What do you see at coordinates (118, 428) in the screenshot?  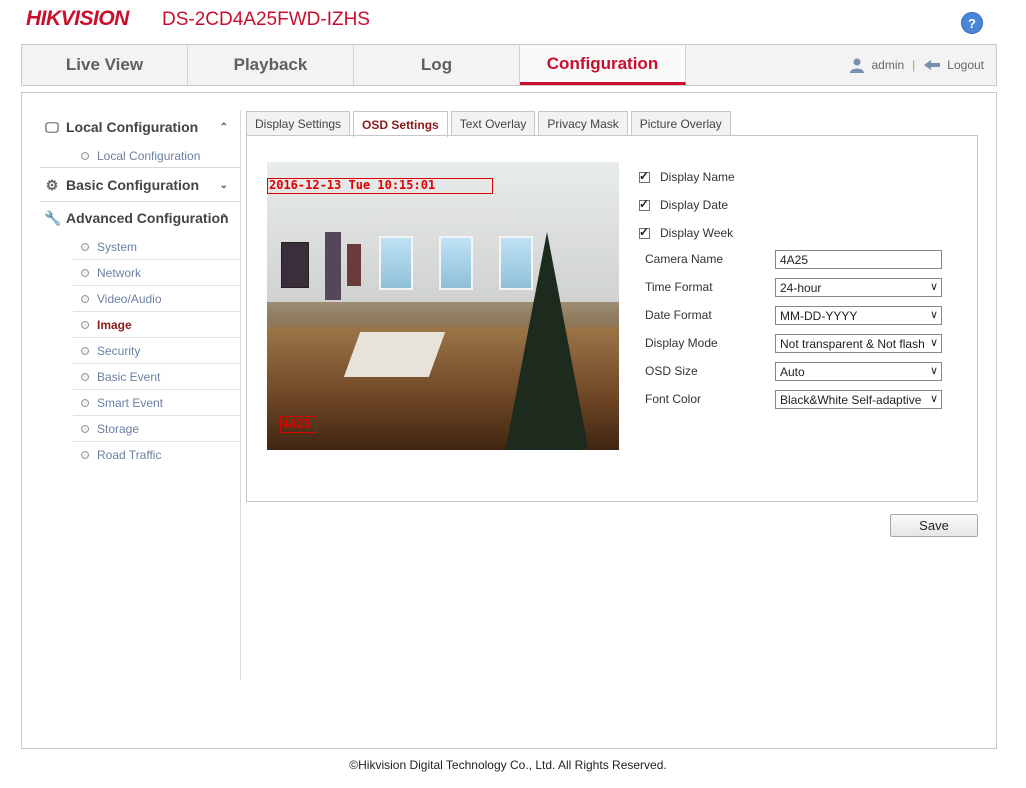 I see `sidebar-item-label: Storage` at bounding box center [118, 428].